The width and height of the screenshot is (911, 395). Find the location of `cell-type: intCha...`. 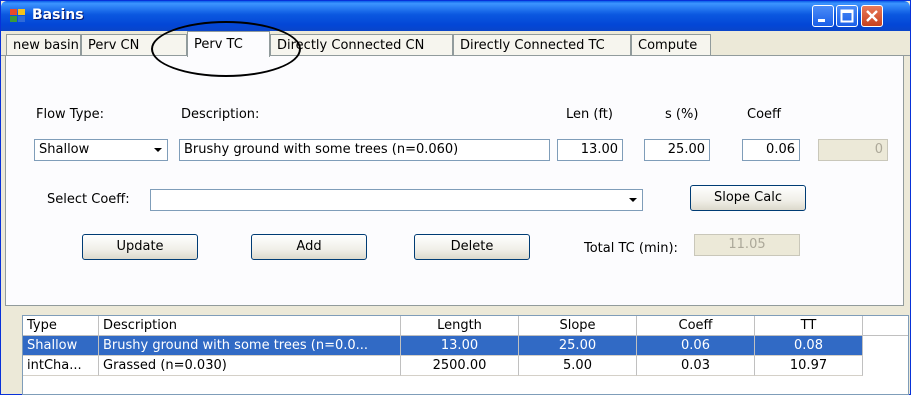

cell-type: intCha... is located at coordinates (61, 366).